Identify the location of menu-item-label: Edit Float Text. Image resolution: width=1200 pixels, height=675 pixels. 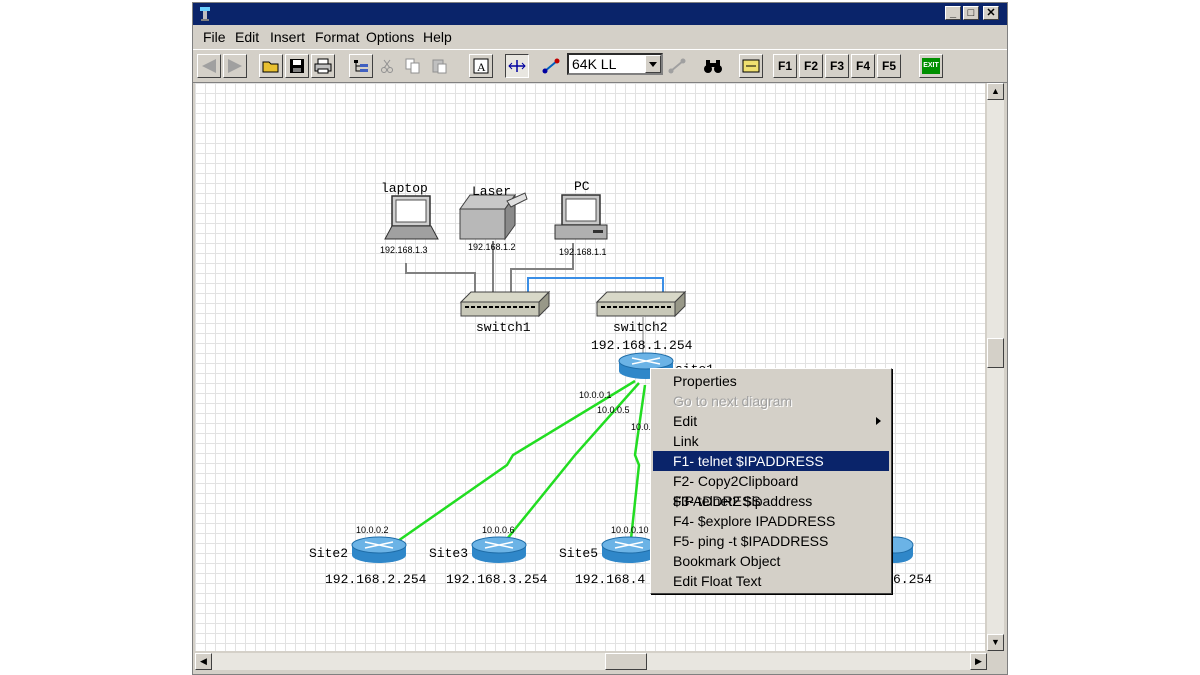
(717, 581).